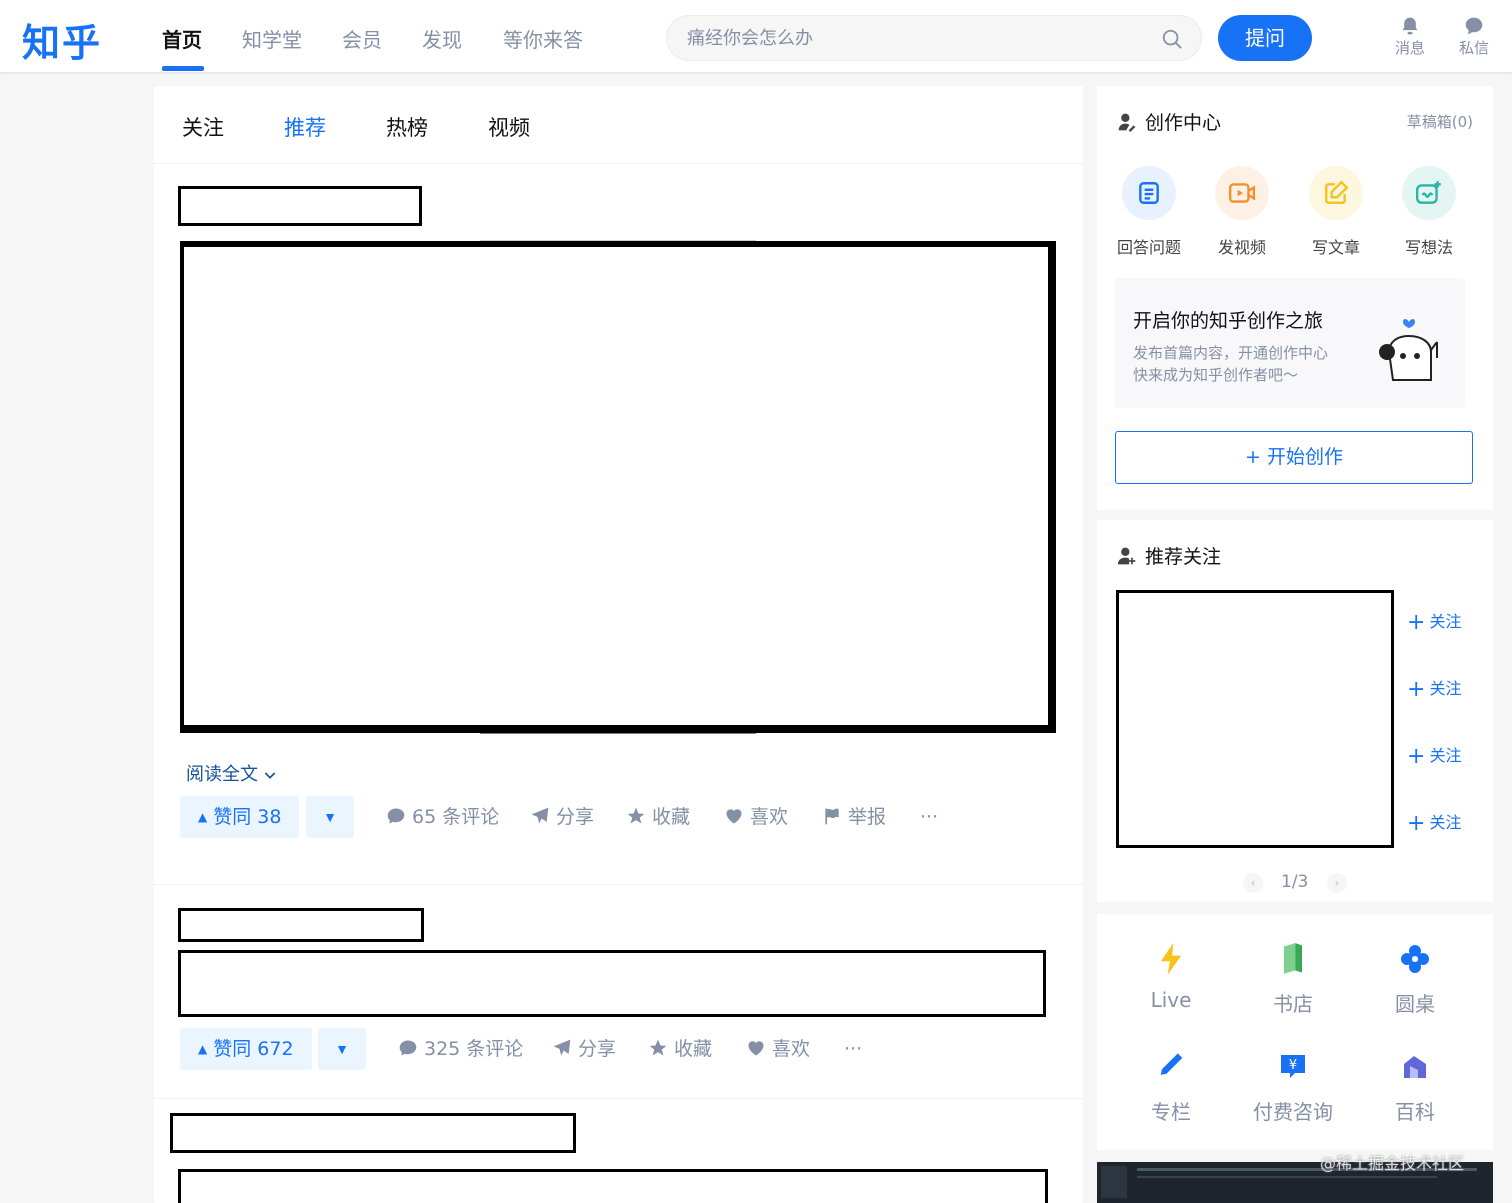 This screenshot has height=1203, width=1512. What do you see at coordinates (1171, 959) in the screenshot?
I see `lightning-icon` at bounding box center [1171, 959].